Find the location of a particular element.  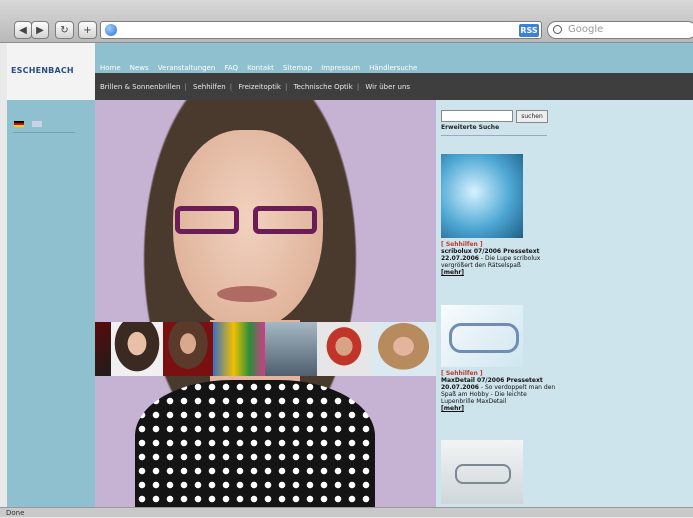

rss-button: RSS is located at coordinates (529, 30).